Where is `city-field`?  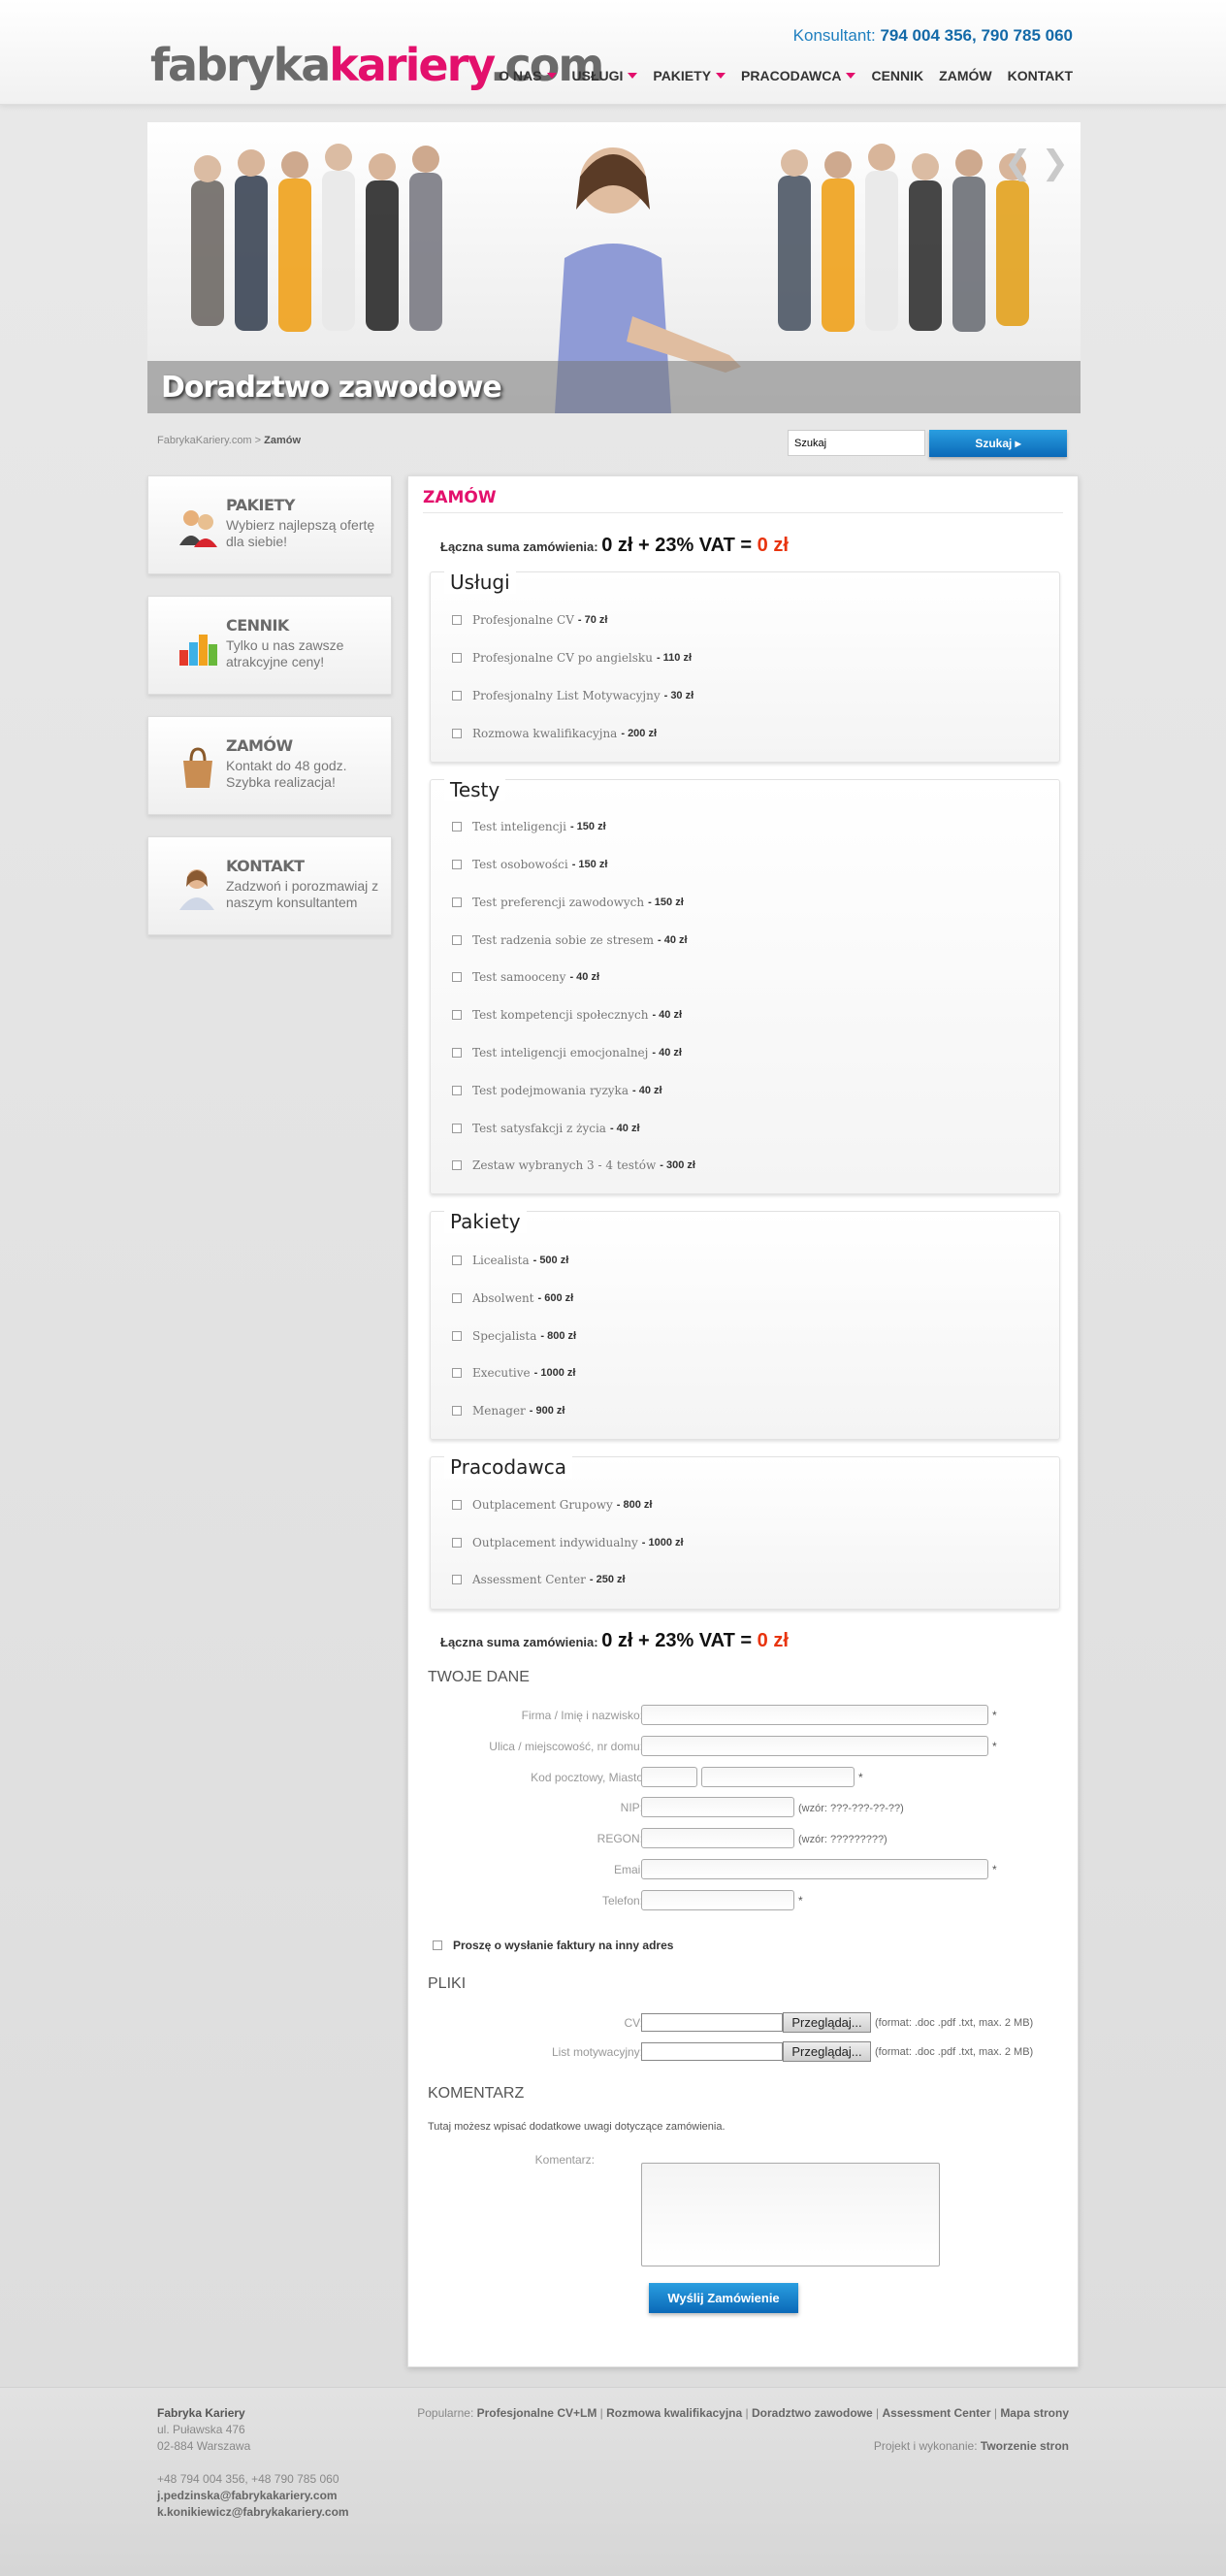 city-field is located at coordinates (778, 1777).